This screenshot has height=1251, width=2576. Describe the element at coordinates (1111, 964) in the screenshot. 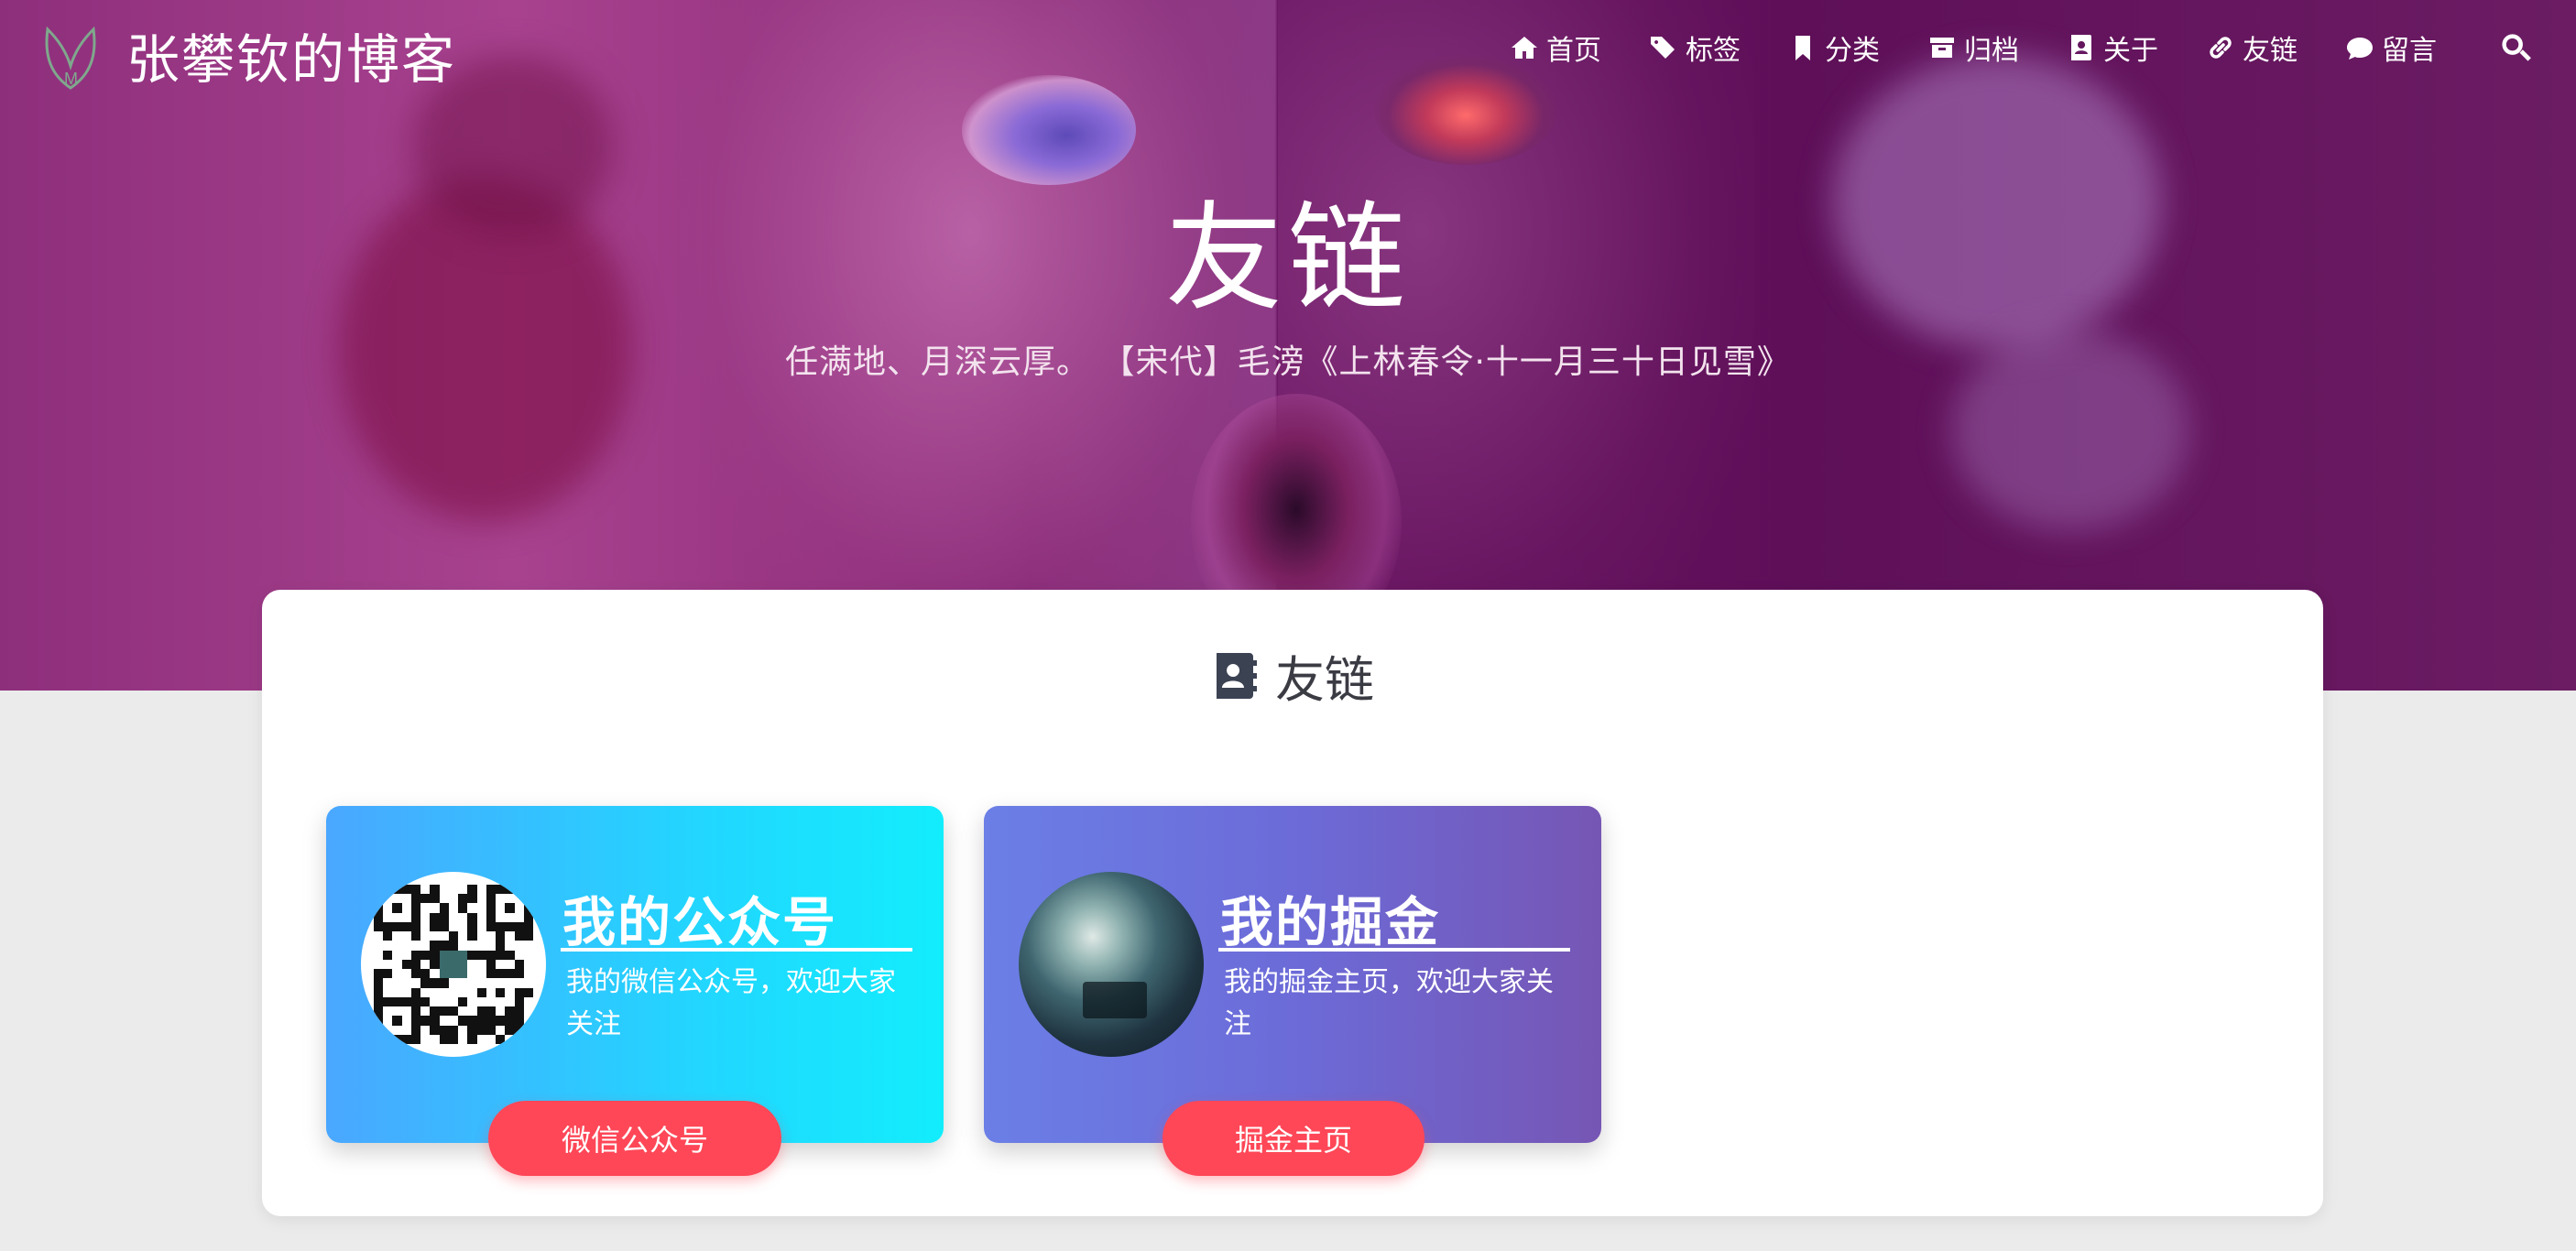

I see `scenery-avatar` at that location.